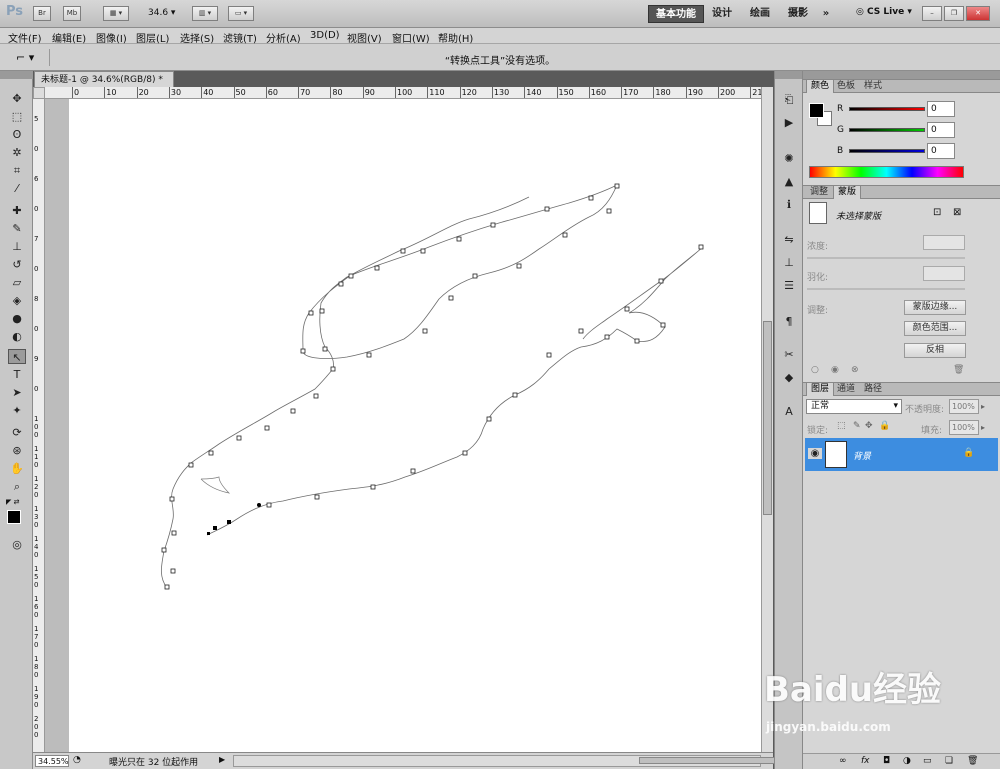 The image size is (1000, 769). I want to click on bridge-button: Br, so click(42, 13).